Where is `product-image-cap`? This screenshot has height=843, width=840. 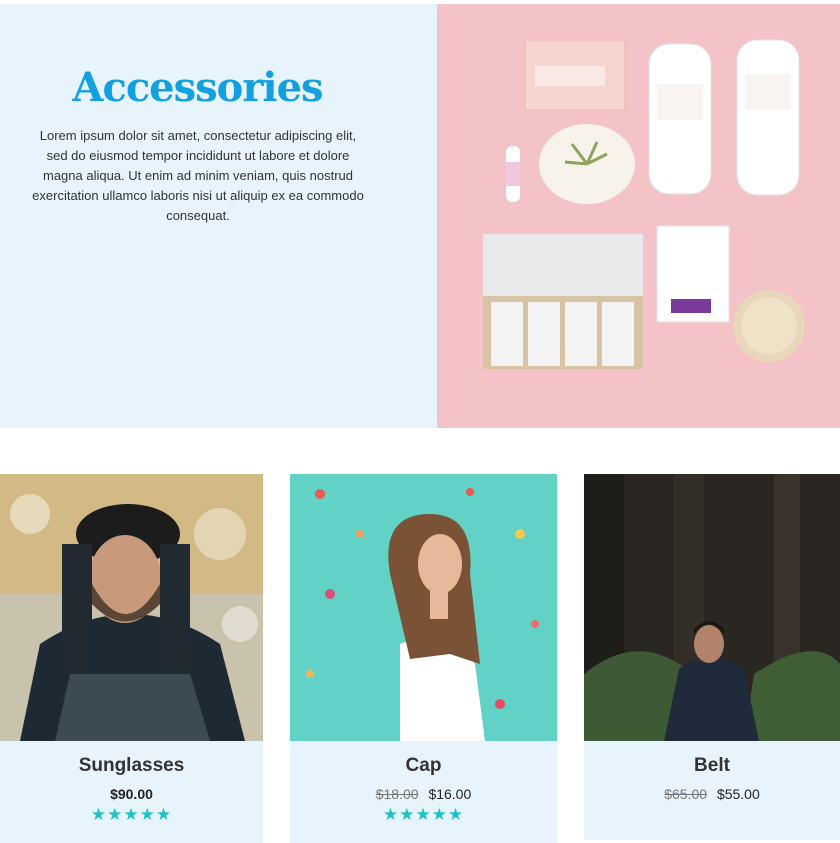 product-image-cap is located at coordinates (423, 607).